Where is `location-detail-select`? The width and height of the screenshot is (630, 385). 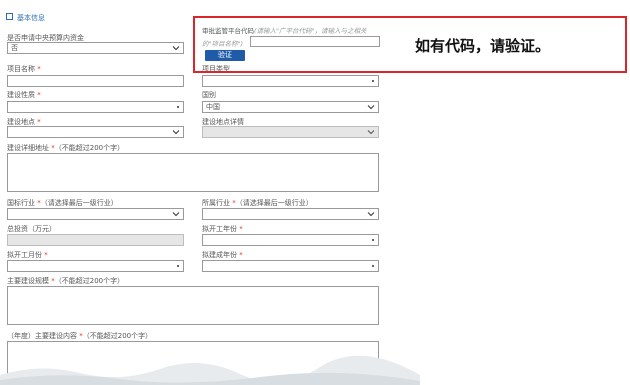
location-detail-select is located at coordinates (290, 132).